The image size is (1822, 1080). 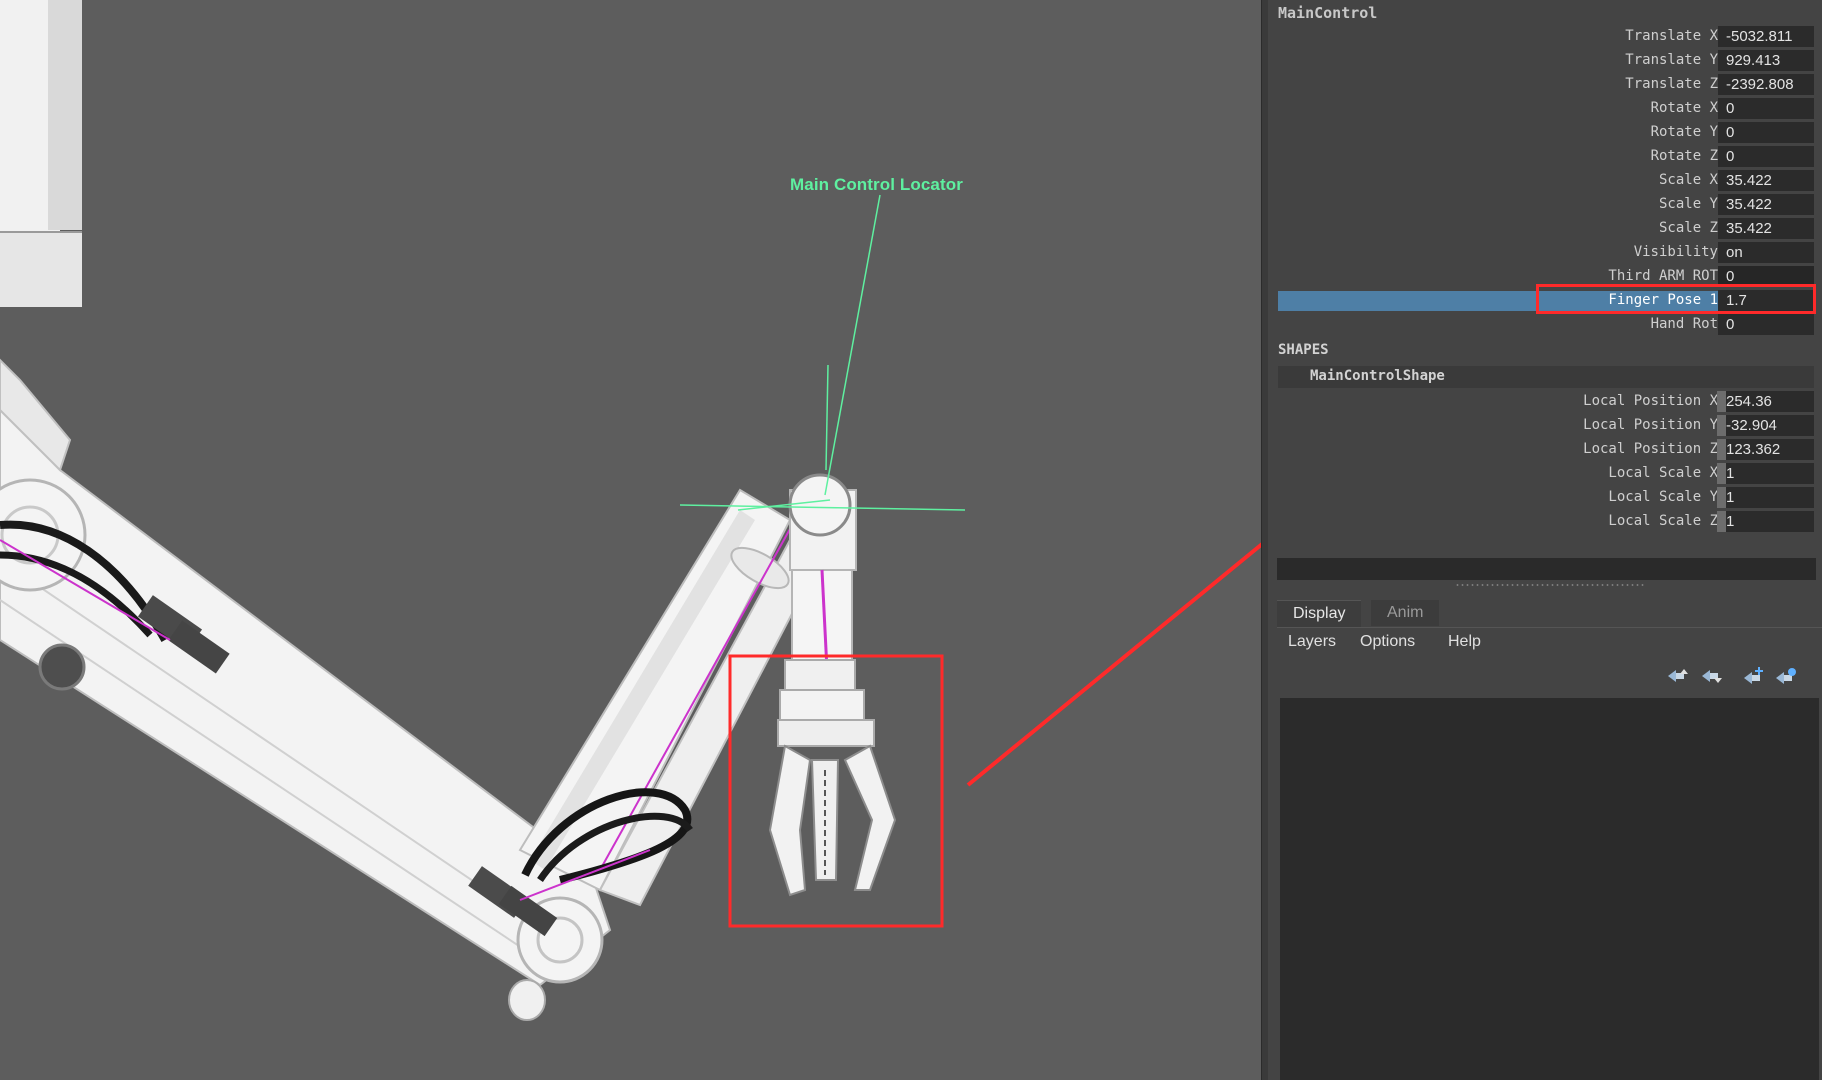 I want to click on shape-name: MainControlShape, so click(x=1377, y=376).